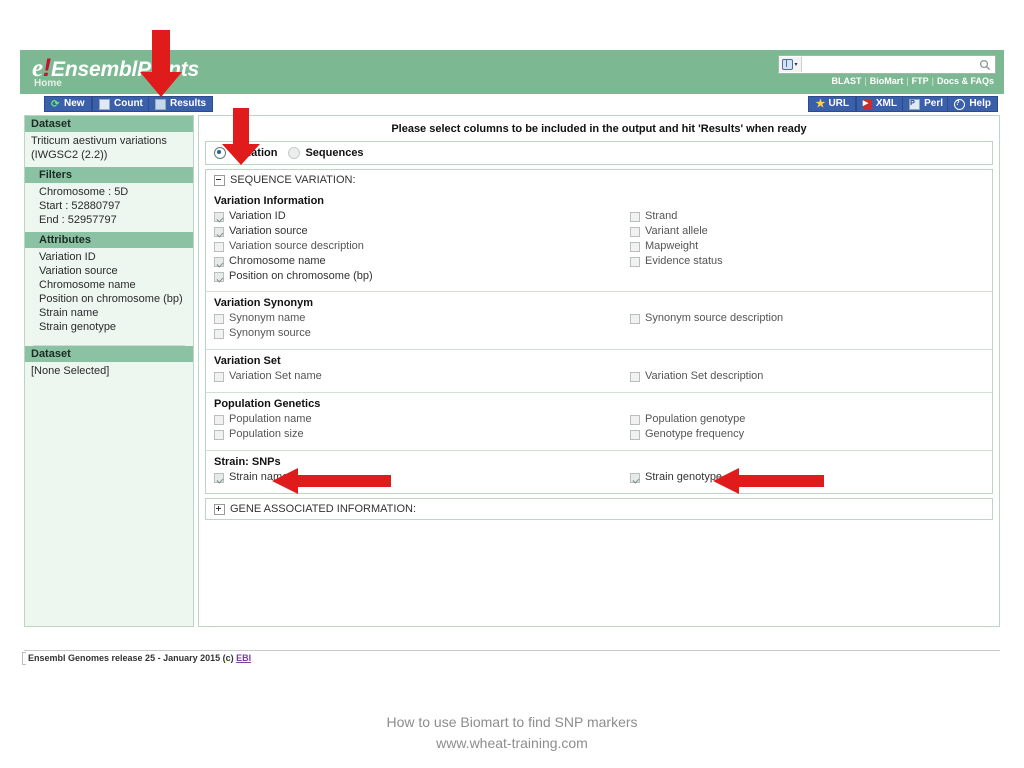 Image resolution: width=1024 pixels, height=768 pixels. What do you see at coordinates (635, 261) in the screenshot?
I see `checkbox-evidence-status` at bounding box center [635, 261].